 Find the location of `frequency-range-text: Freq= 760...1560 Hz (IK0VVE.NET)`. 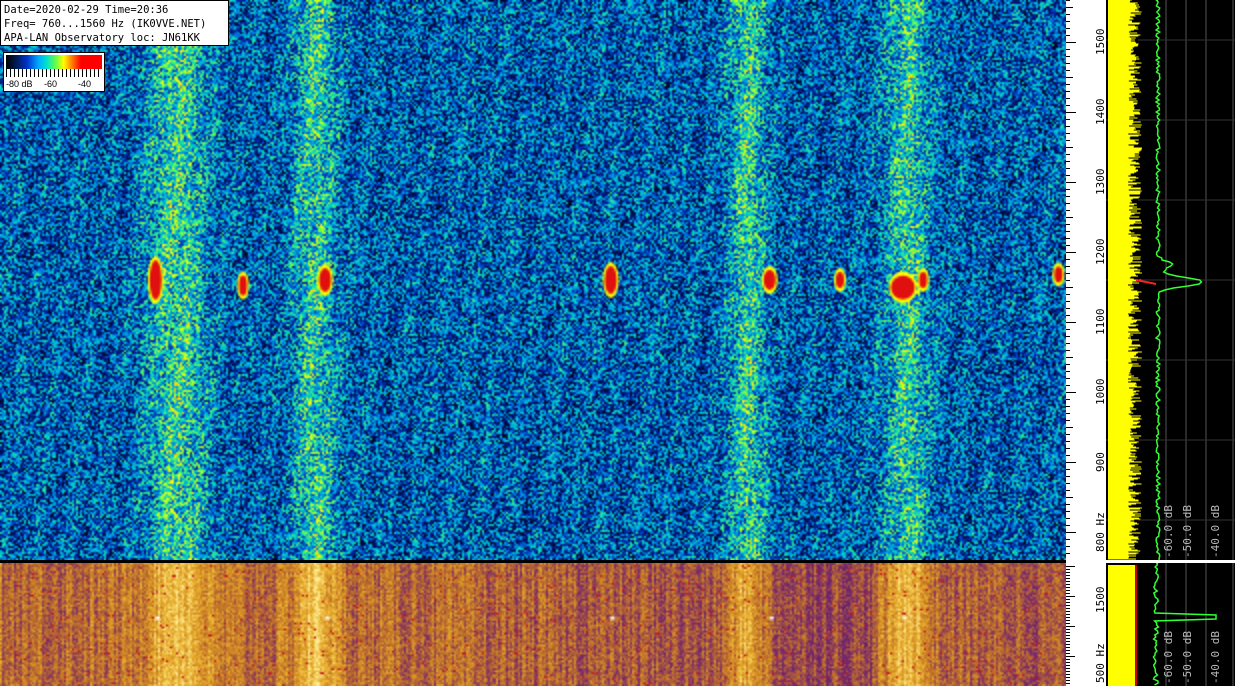

frequency-range-text: Freq= 760...1560 Hz (IK0VVE.NET) is located at coordinates (105, 24).